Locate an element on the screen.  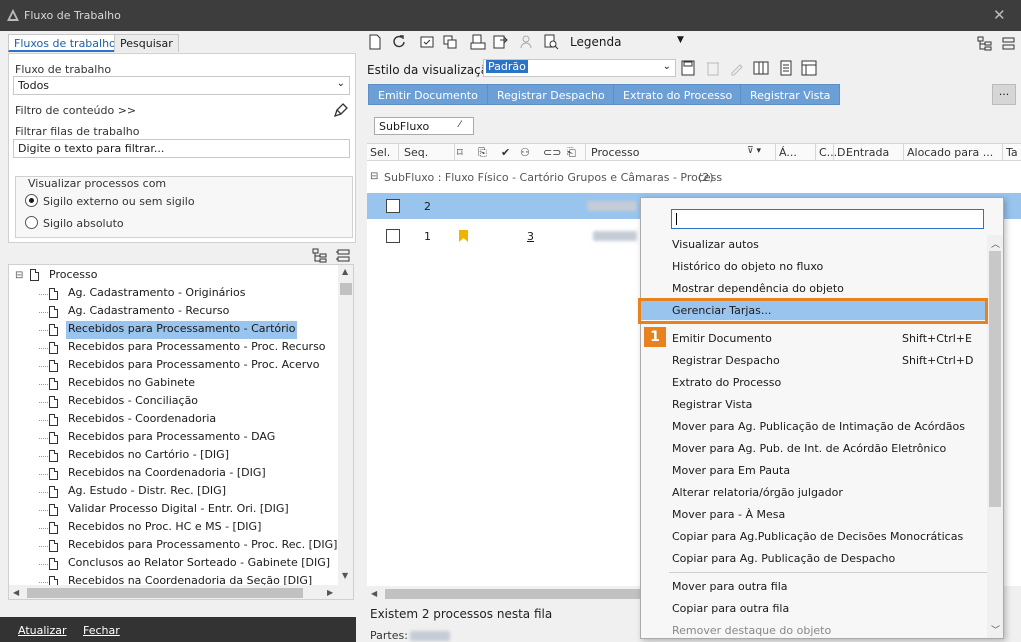
tree-item: Recebidos para Processamento - DAG is located at coordinates (171, 438).